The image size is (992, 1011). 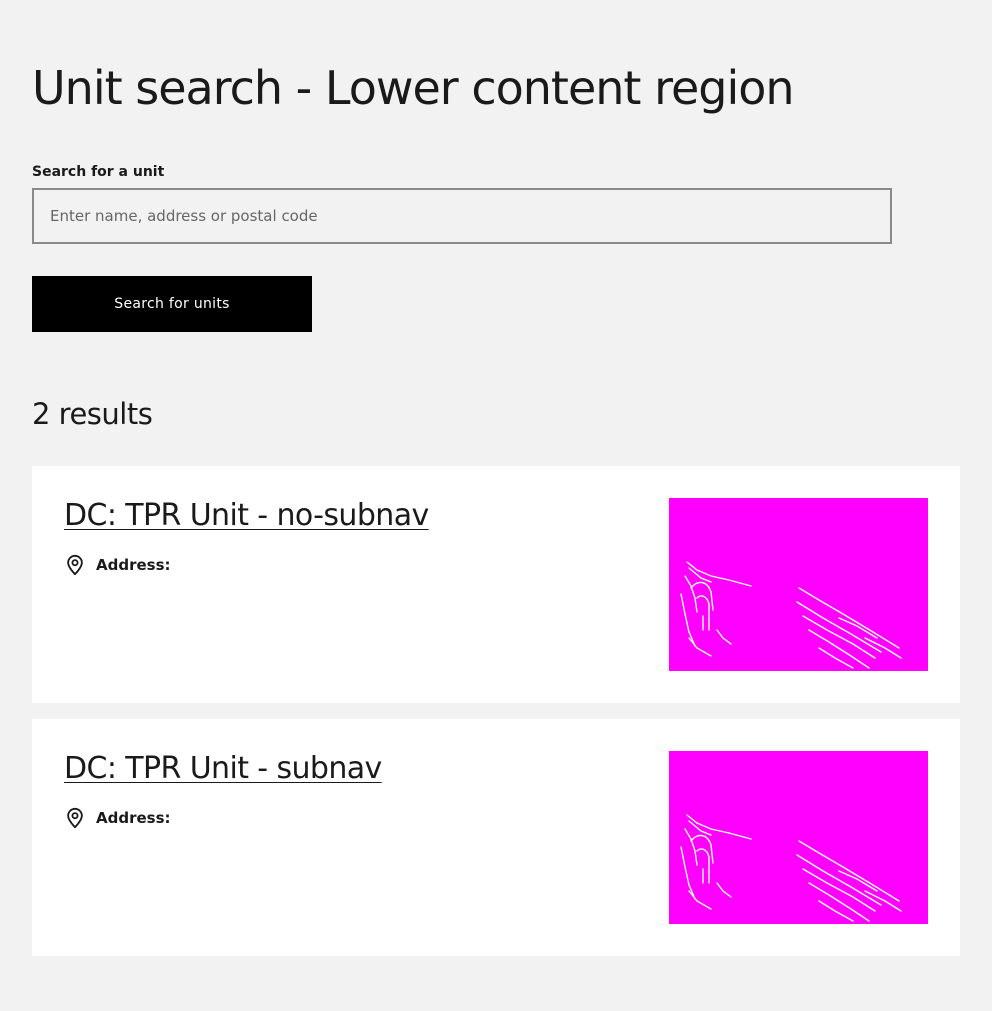 What do you see at coordinates (92, 414) in the screenshot?
I see `results-count: 2 results` at bounding box center [92, 414].